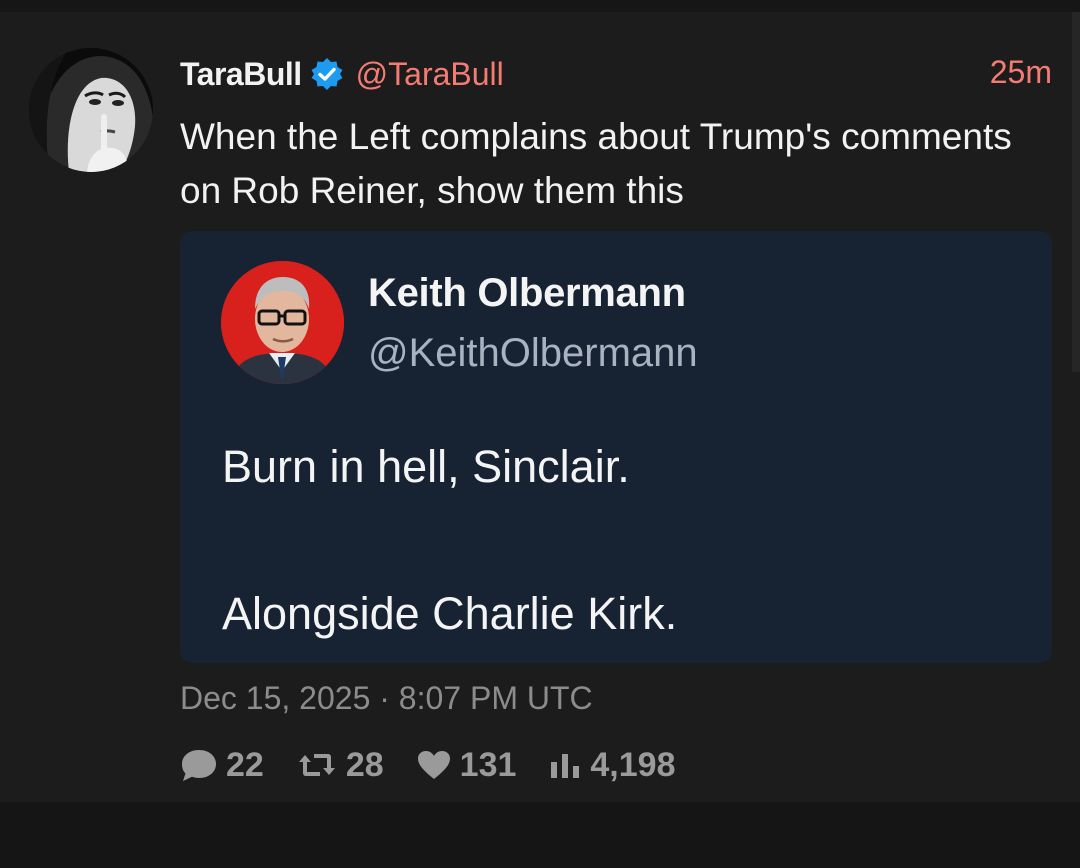 The width and height of the screenshot is (1080, 868). Describe the element at coordinates (91, 110) in the screenshot. I see `author-avatar` at that location.